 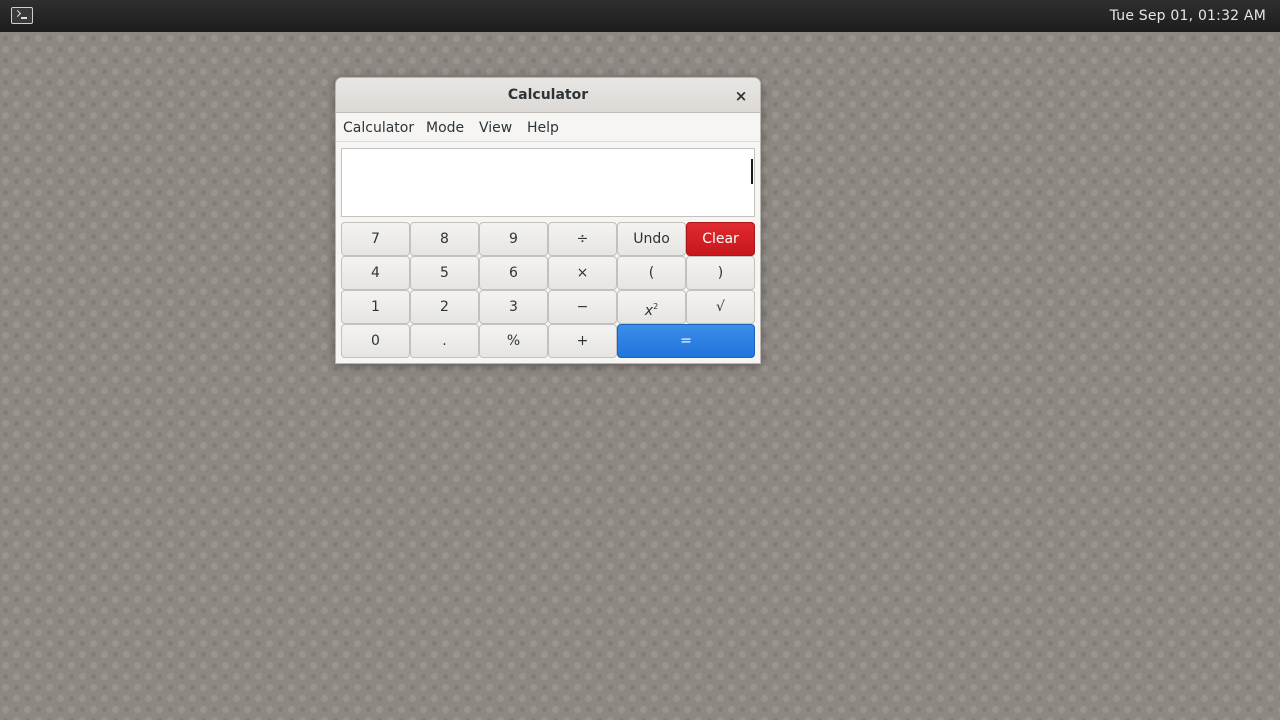 What do you see at coordinates (375, 239) in the screenshot?
I see `key-7: 7` at bounding box center [375, 239].